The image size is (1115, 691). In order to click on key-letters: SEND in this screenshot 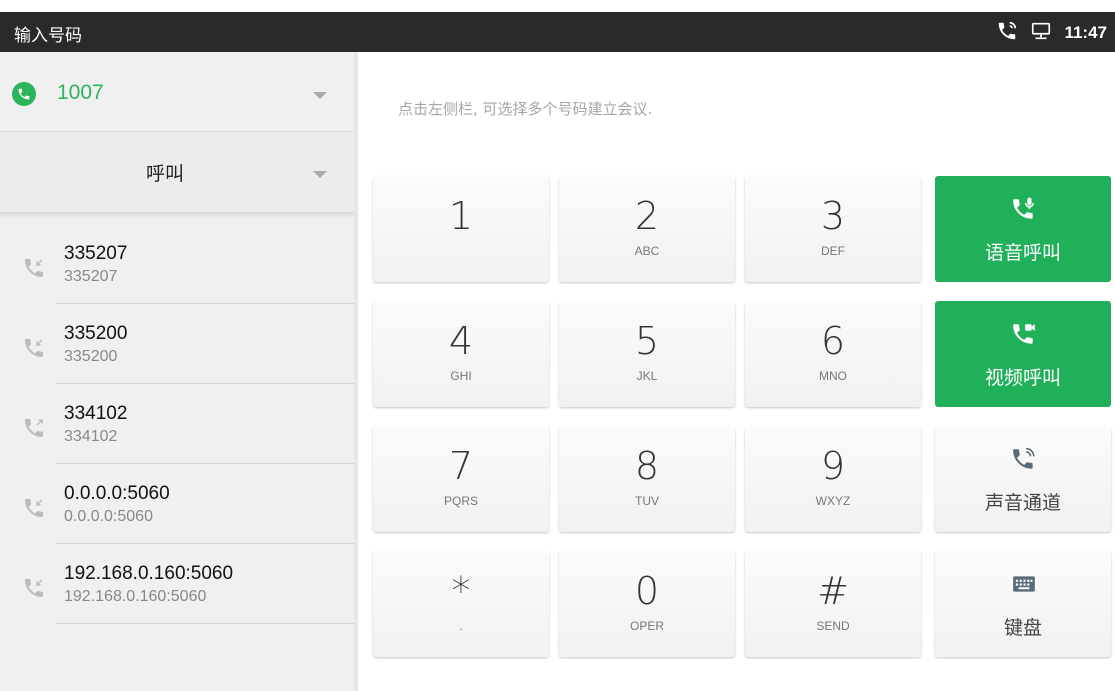, I will do `click(833, 626)`.